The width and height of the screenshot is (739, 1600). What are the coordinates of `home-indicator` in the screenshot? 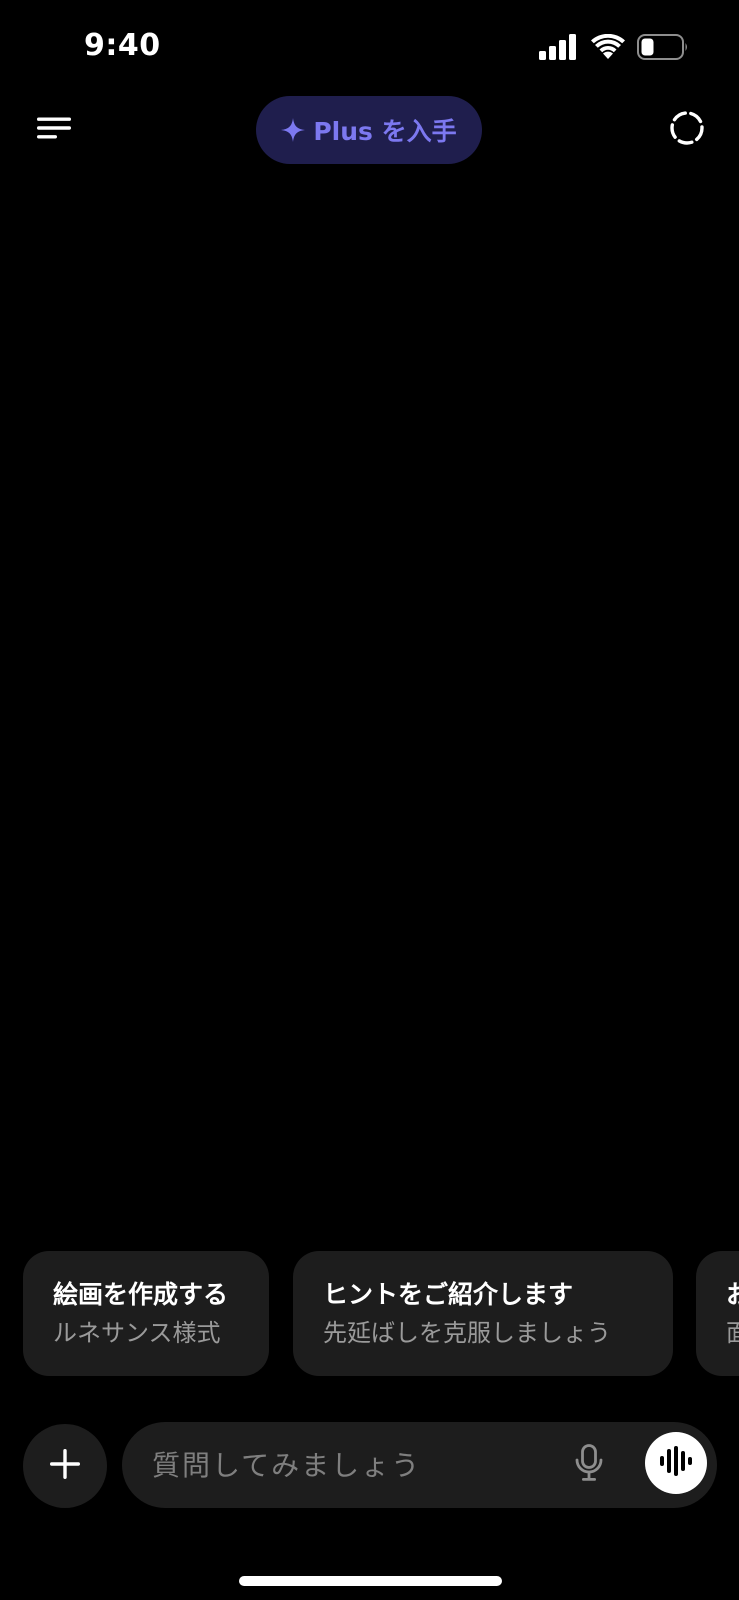 It's located at (370, 1581).